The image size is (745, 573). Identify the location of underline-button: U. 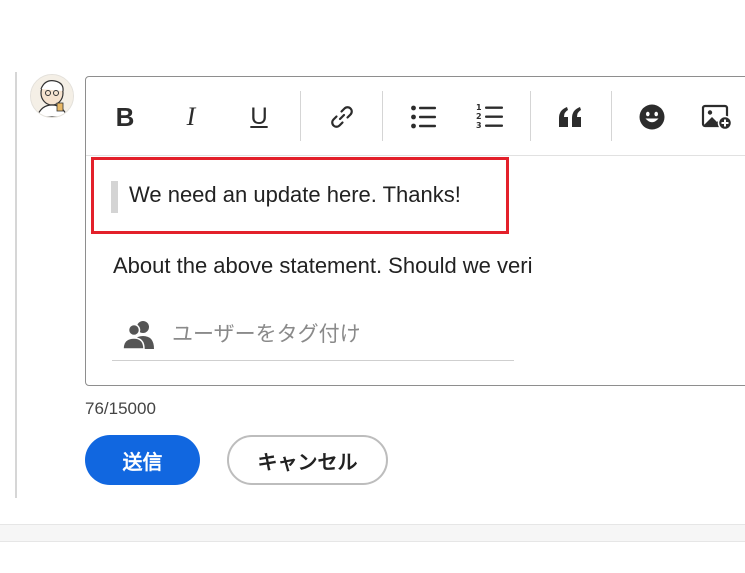
(259, 117).